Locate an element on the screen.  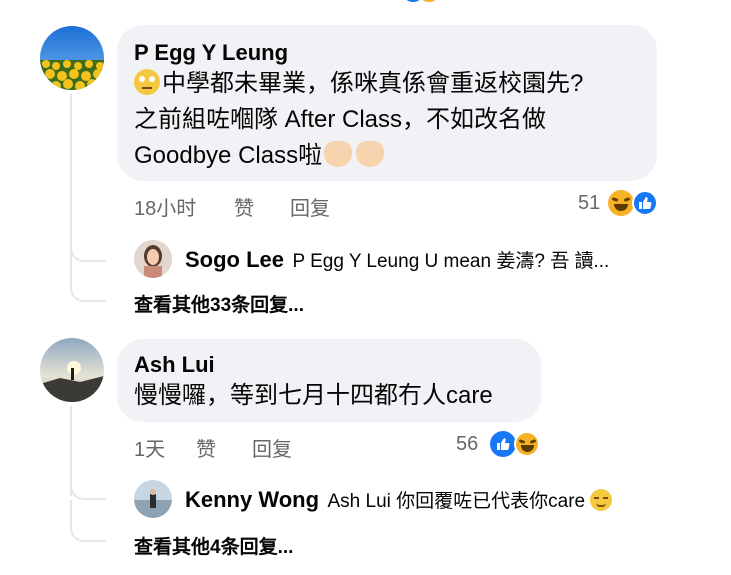
avatar-sogo-lee is located at coordinates (153, 259).